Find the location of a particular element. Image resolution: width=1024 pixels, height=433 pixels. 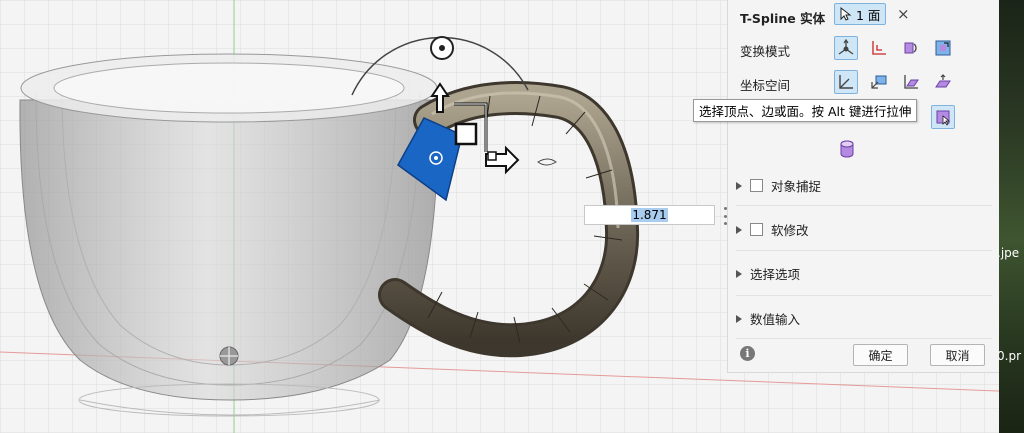

translate-icon is located at coordinates (879, 48).